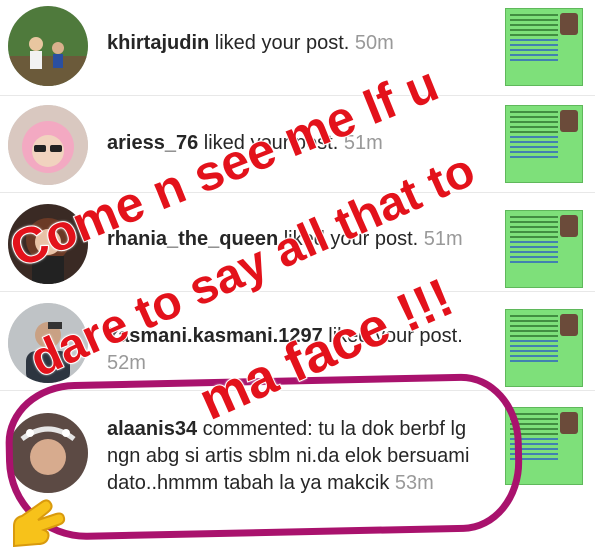 The image size is (595, 547). I want to click on username: khirtajudin, so click(158, 43).